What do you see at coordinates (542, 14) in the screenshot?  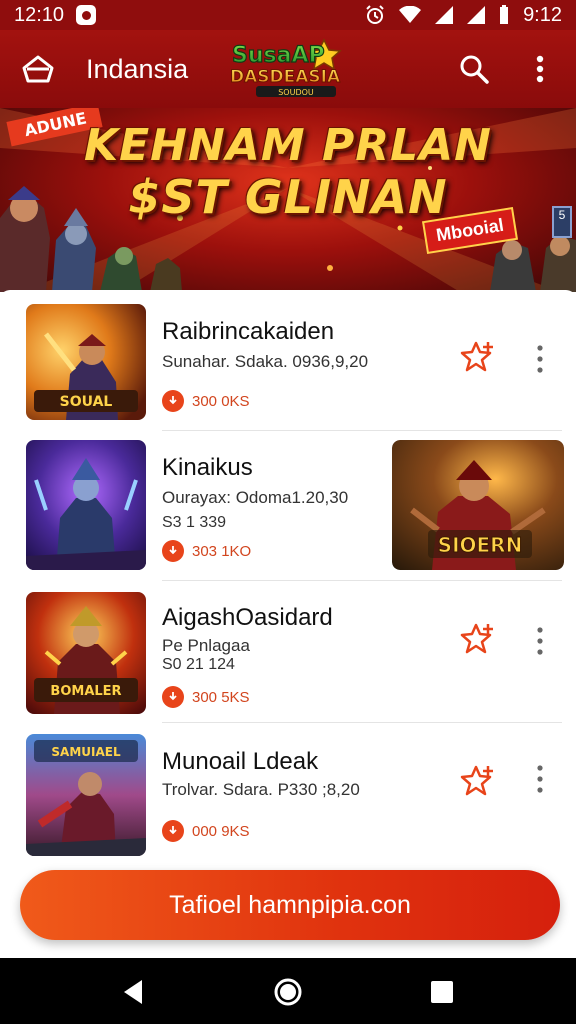 I see `status-time-right: 9:12` at bounding box center [542, 14].